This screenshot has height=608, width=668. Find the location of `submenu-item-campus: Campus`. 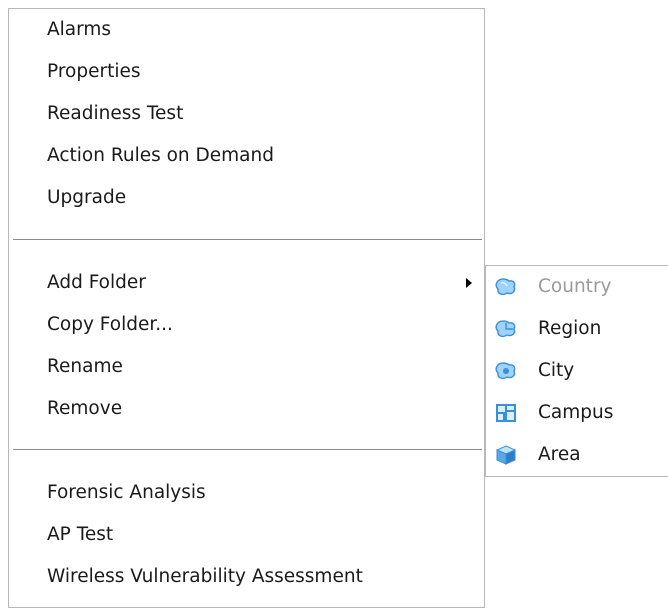

submenu-item-campus: Campus is located at coordinates (577, 413).